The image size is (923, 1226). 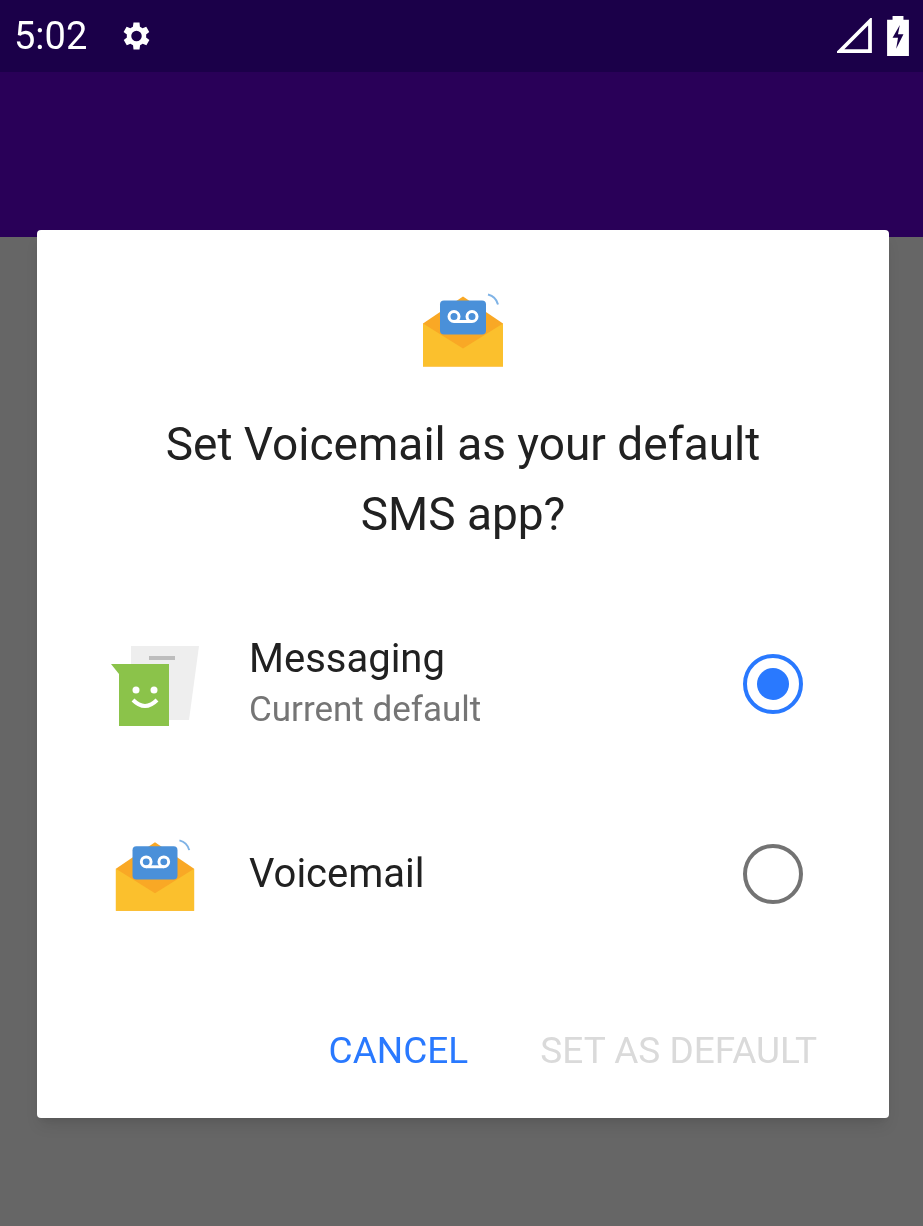 What do you see at coordinates (463, 479) in the screenshot?
I see `dialog-title: Set Voicemail as your default SMS app?` at bounding box center [463, 479].